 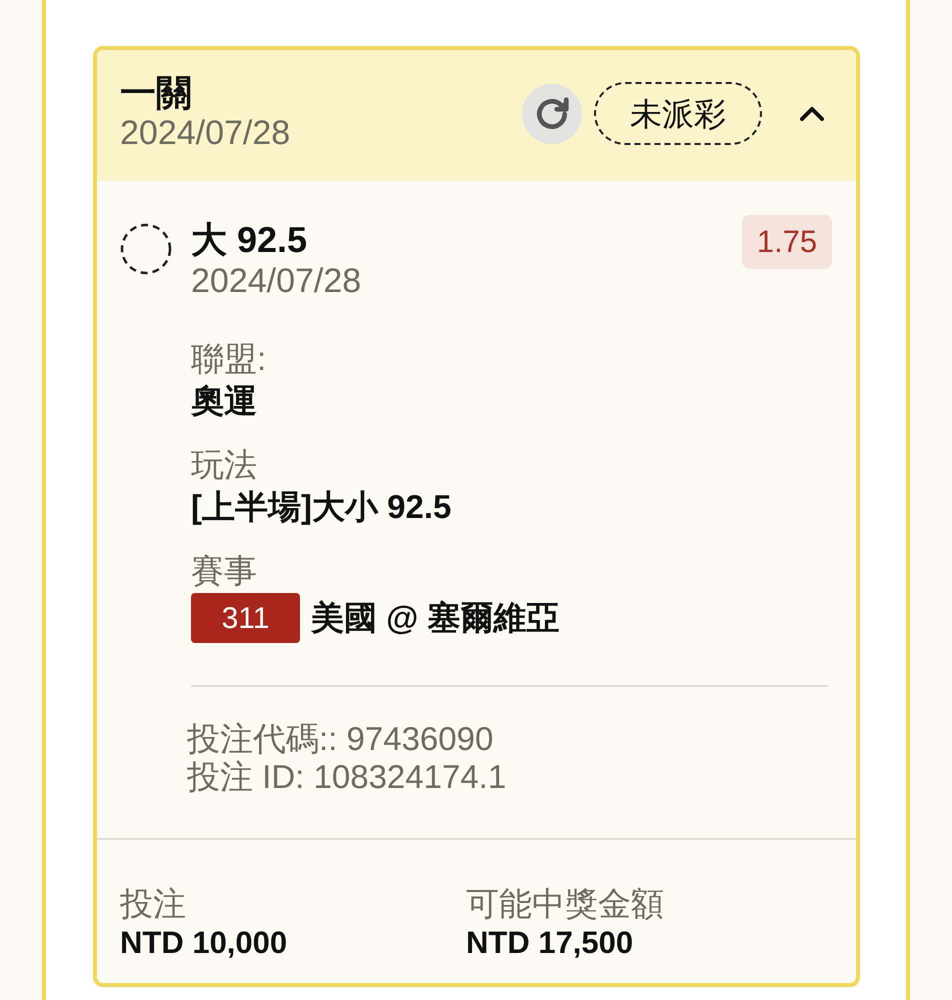 I want to click on summary-label: 投注, so click(x=153, y=904).